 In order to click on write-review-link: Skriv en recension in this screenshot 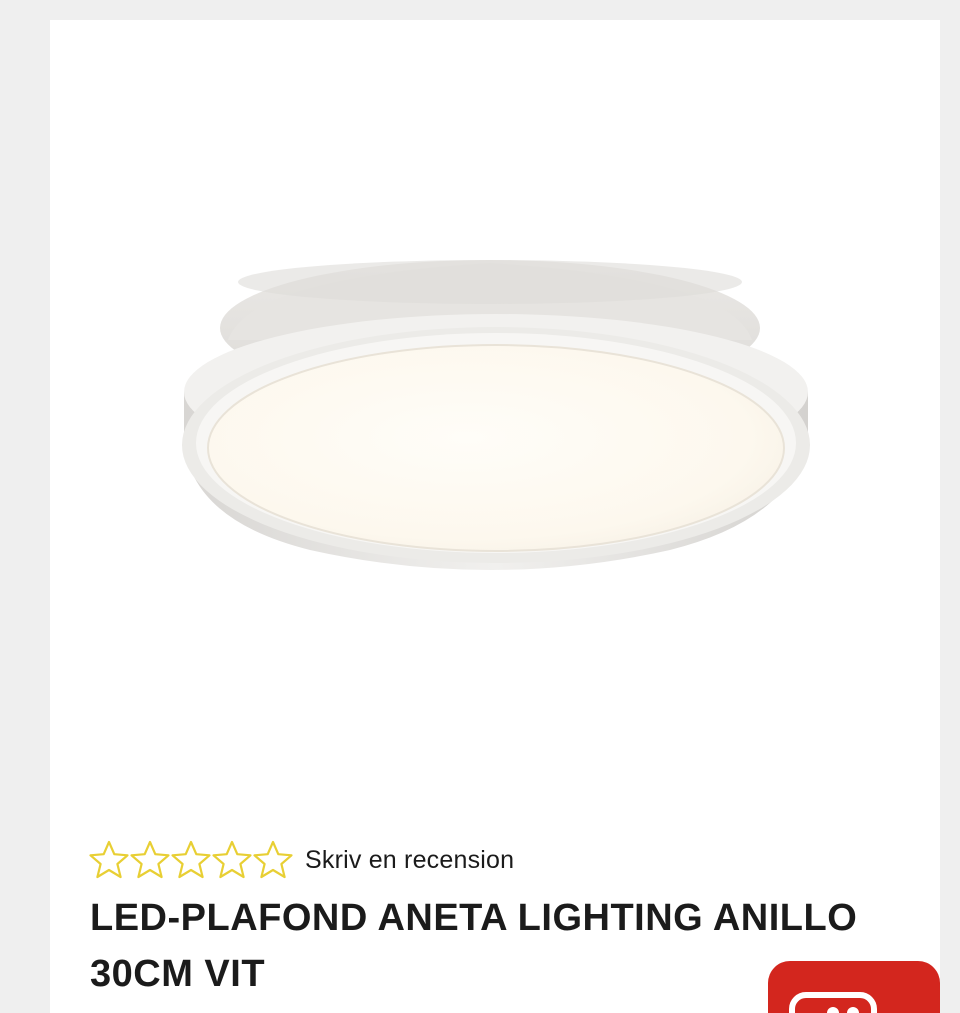, I will do `click(409, 860)`.